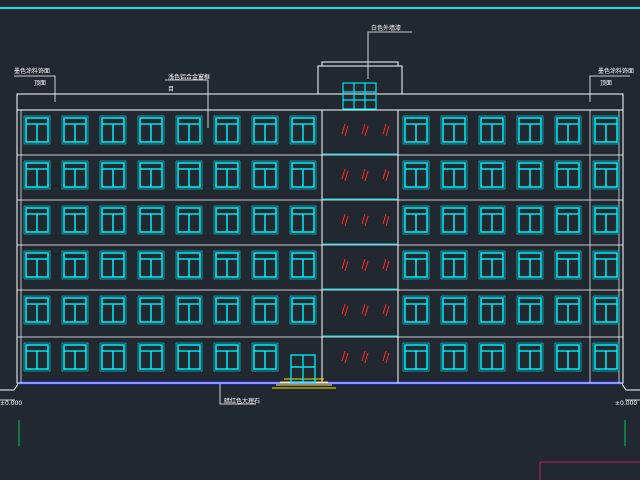 The image size is (640, 480). What do you see at coordinates (11, 403) in the screenshot?
I see `left-level-label: ±0.000` at bounding box center [11, 403].